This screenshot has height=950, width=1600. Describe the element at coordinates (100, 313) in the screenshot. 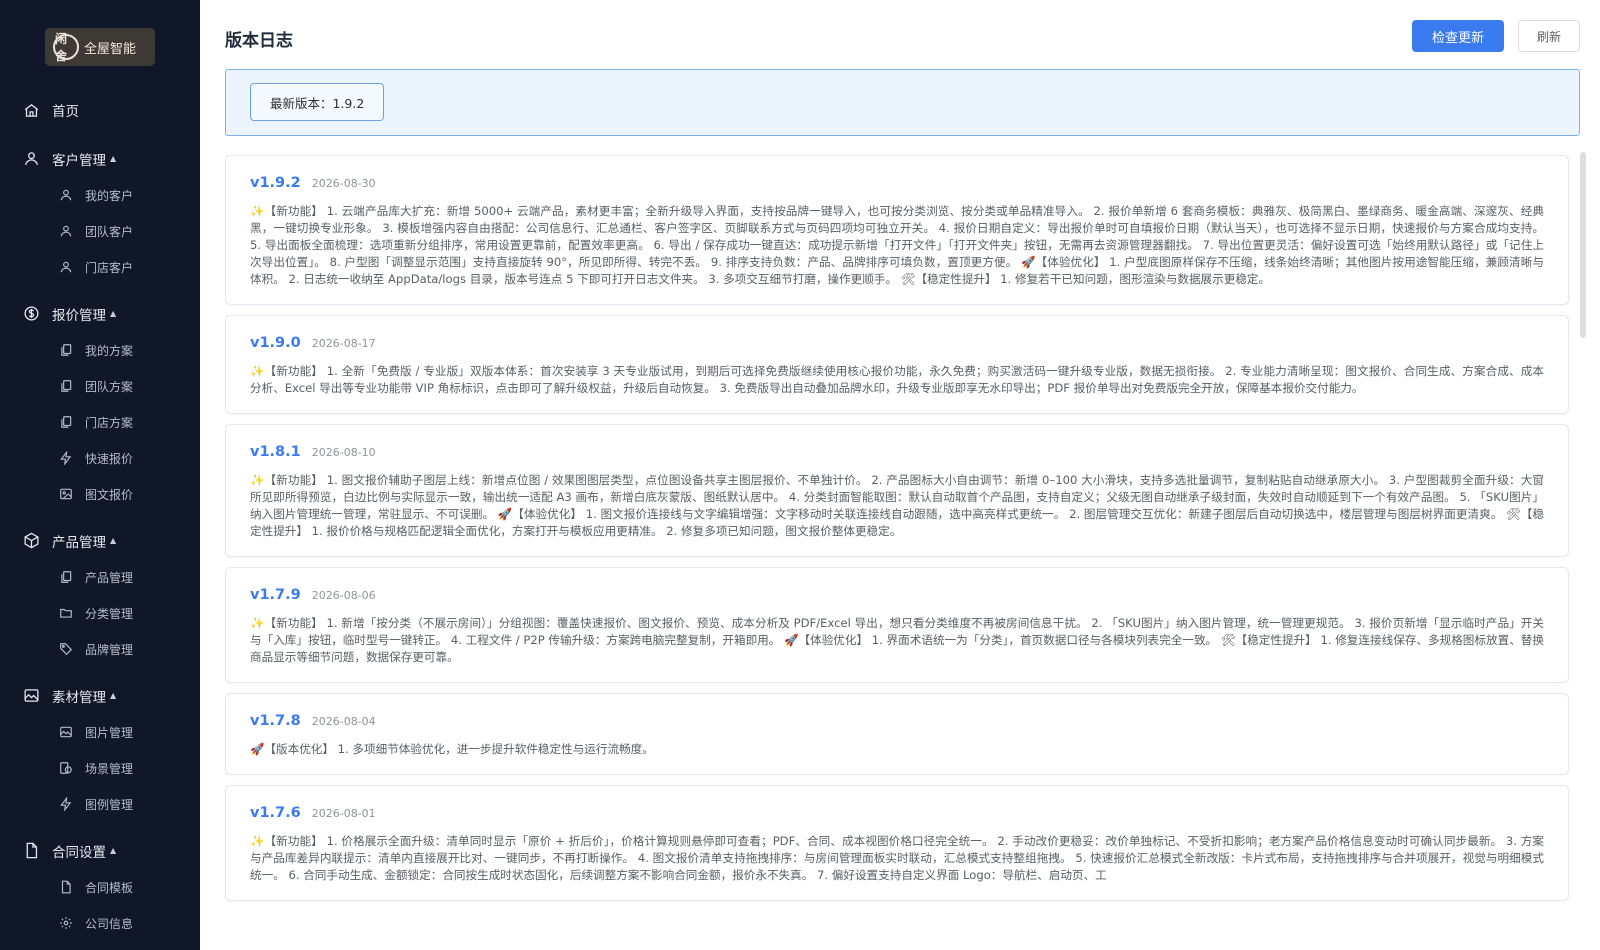

I see `sidebar-group-quotes: 报价管理 ▲` at that location.